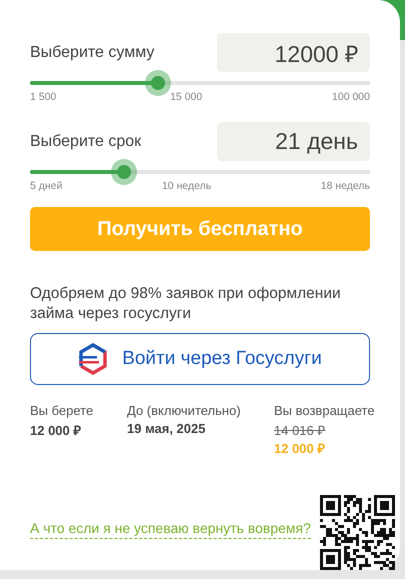 This screenshot has width=405, height=579. What do you see at coordinates (351, 97) in the screenshot?
I see `tick-label: 100 000` at bounding box center [351, 97].